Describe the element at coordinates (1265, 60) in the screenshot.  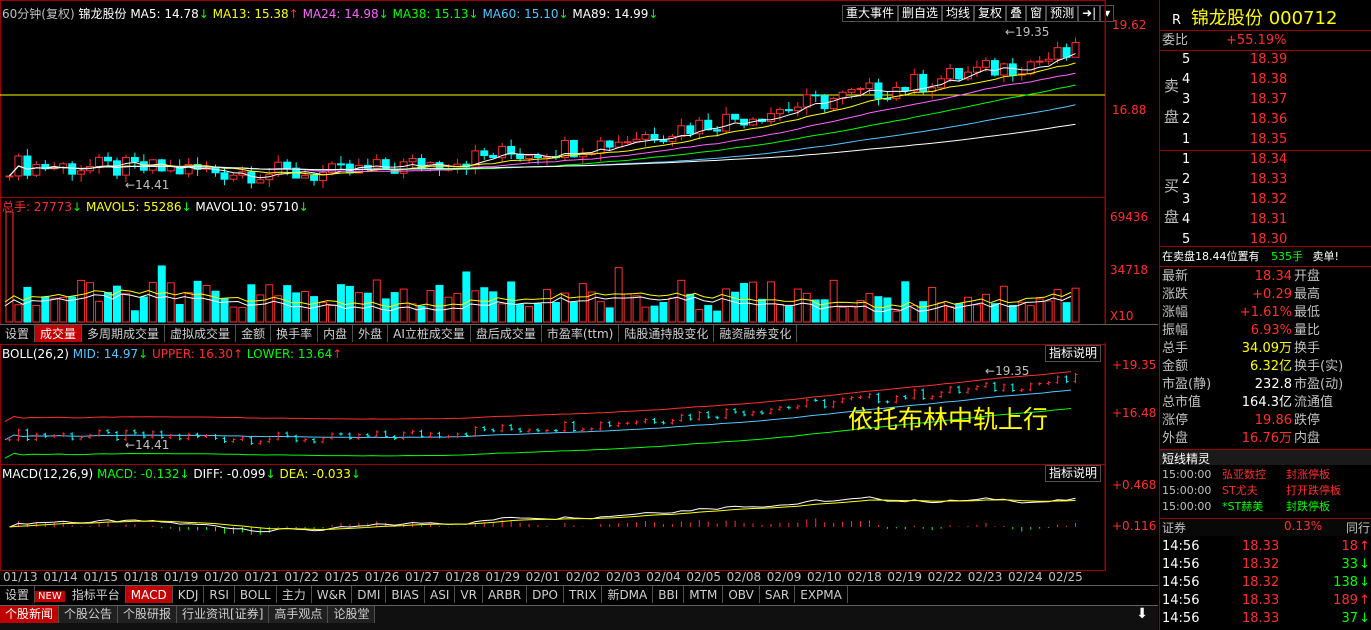
I see `sell-row: 5 18.39` at that location.